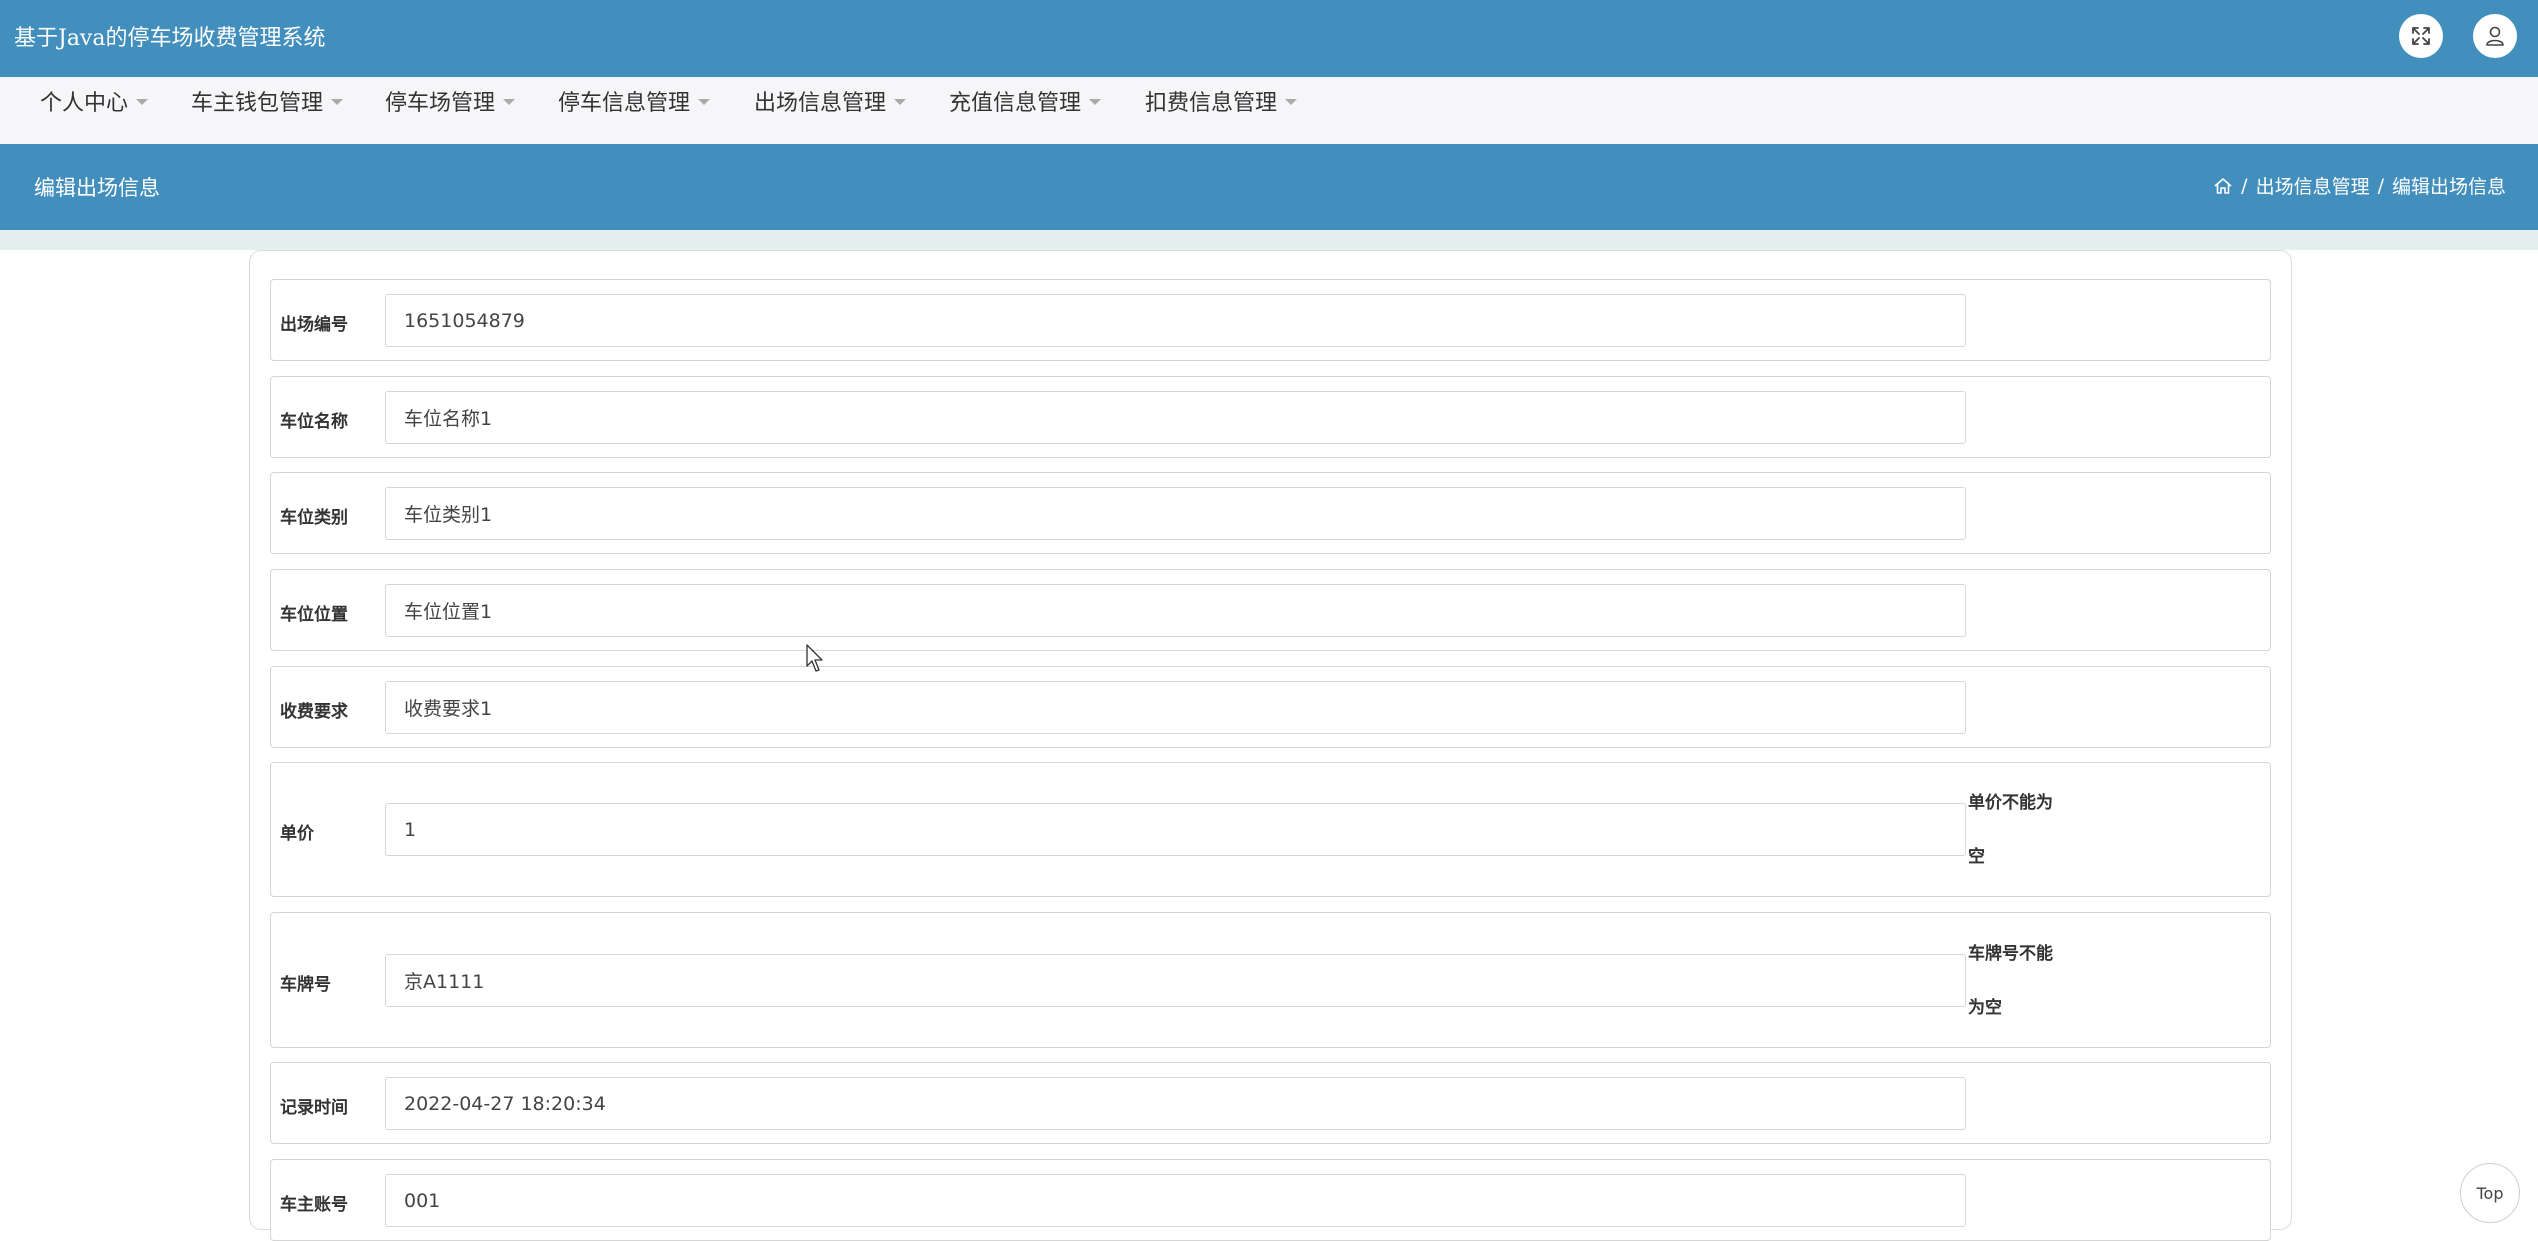  What do you see at coordinates (97, 188) in the screenshot?
I see `page-title: 编辑出场信息` at bounding box center [97, 188].